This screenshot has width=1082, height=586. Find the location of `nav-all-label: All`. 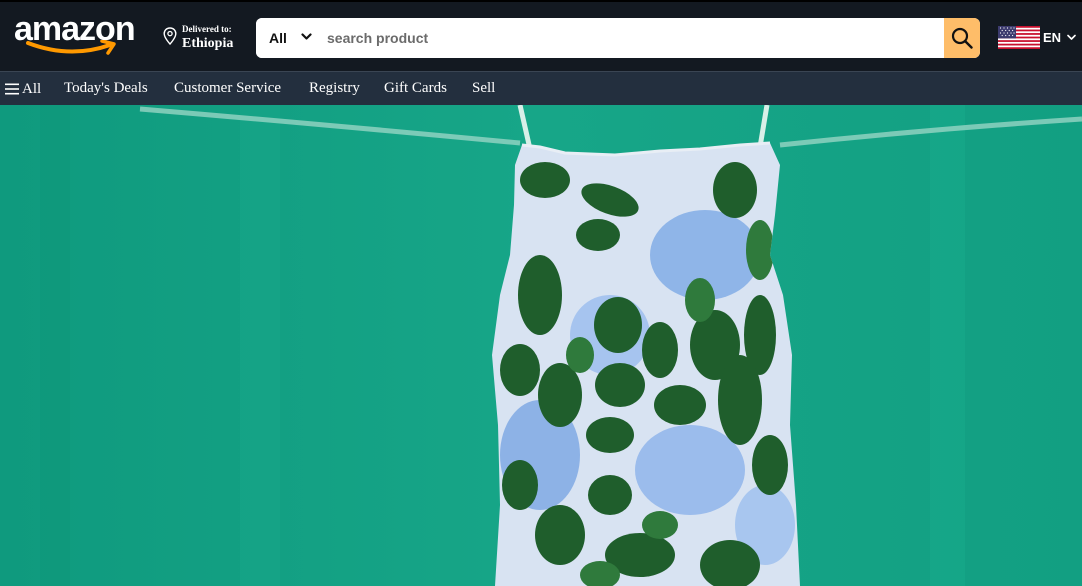

nav-all-label: All is located at coordinates (32, 88).